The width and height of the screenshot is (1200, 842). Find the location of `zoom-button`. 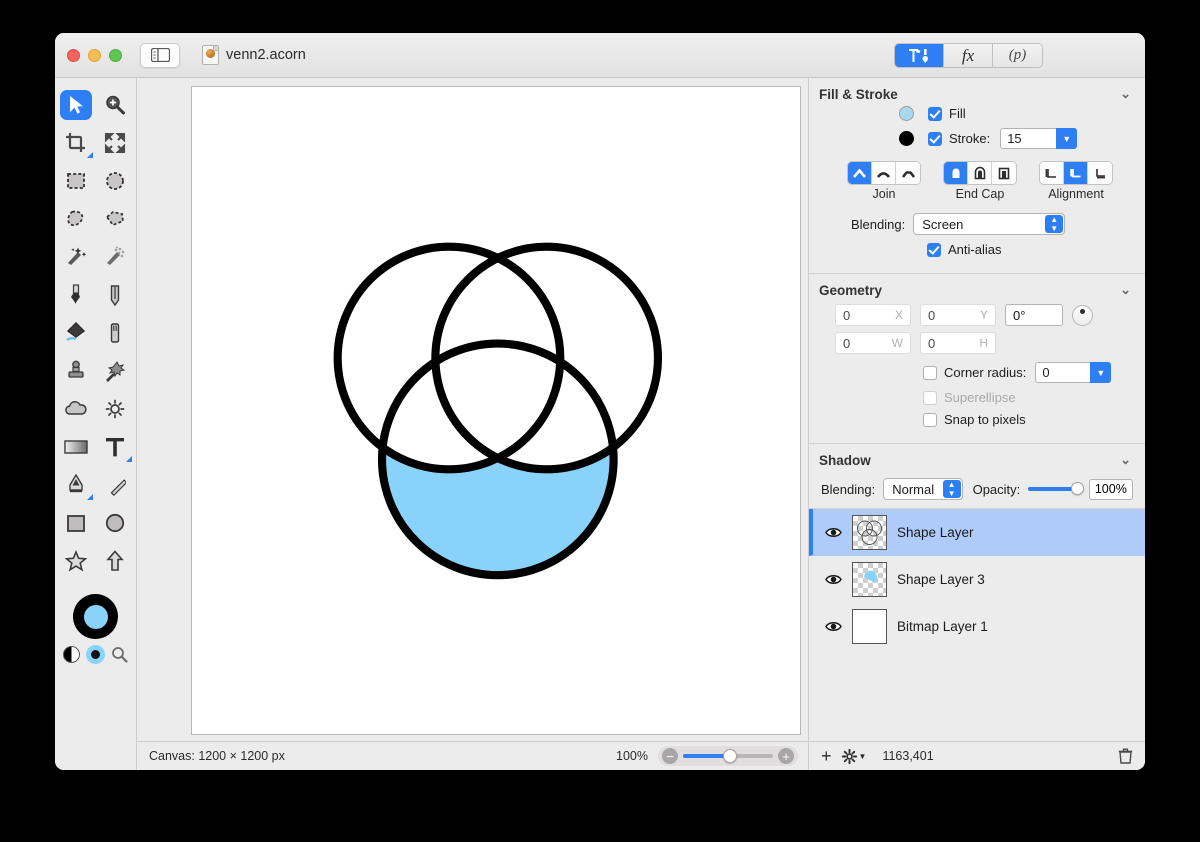

zoom-button is located at coordinates (115, 55).